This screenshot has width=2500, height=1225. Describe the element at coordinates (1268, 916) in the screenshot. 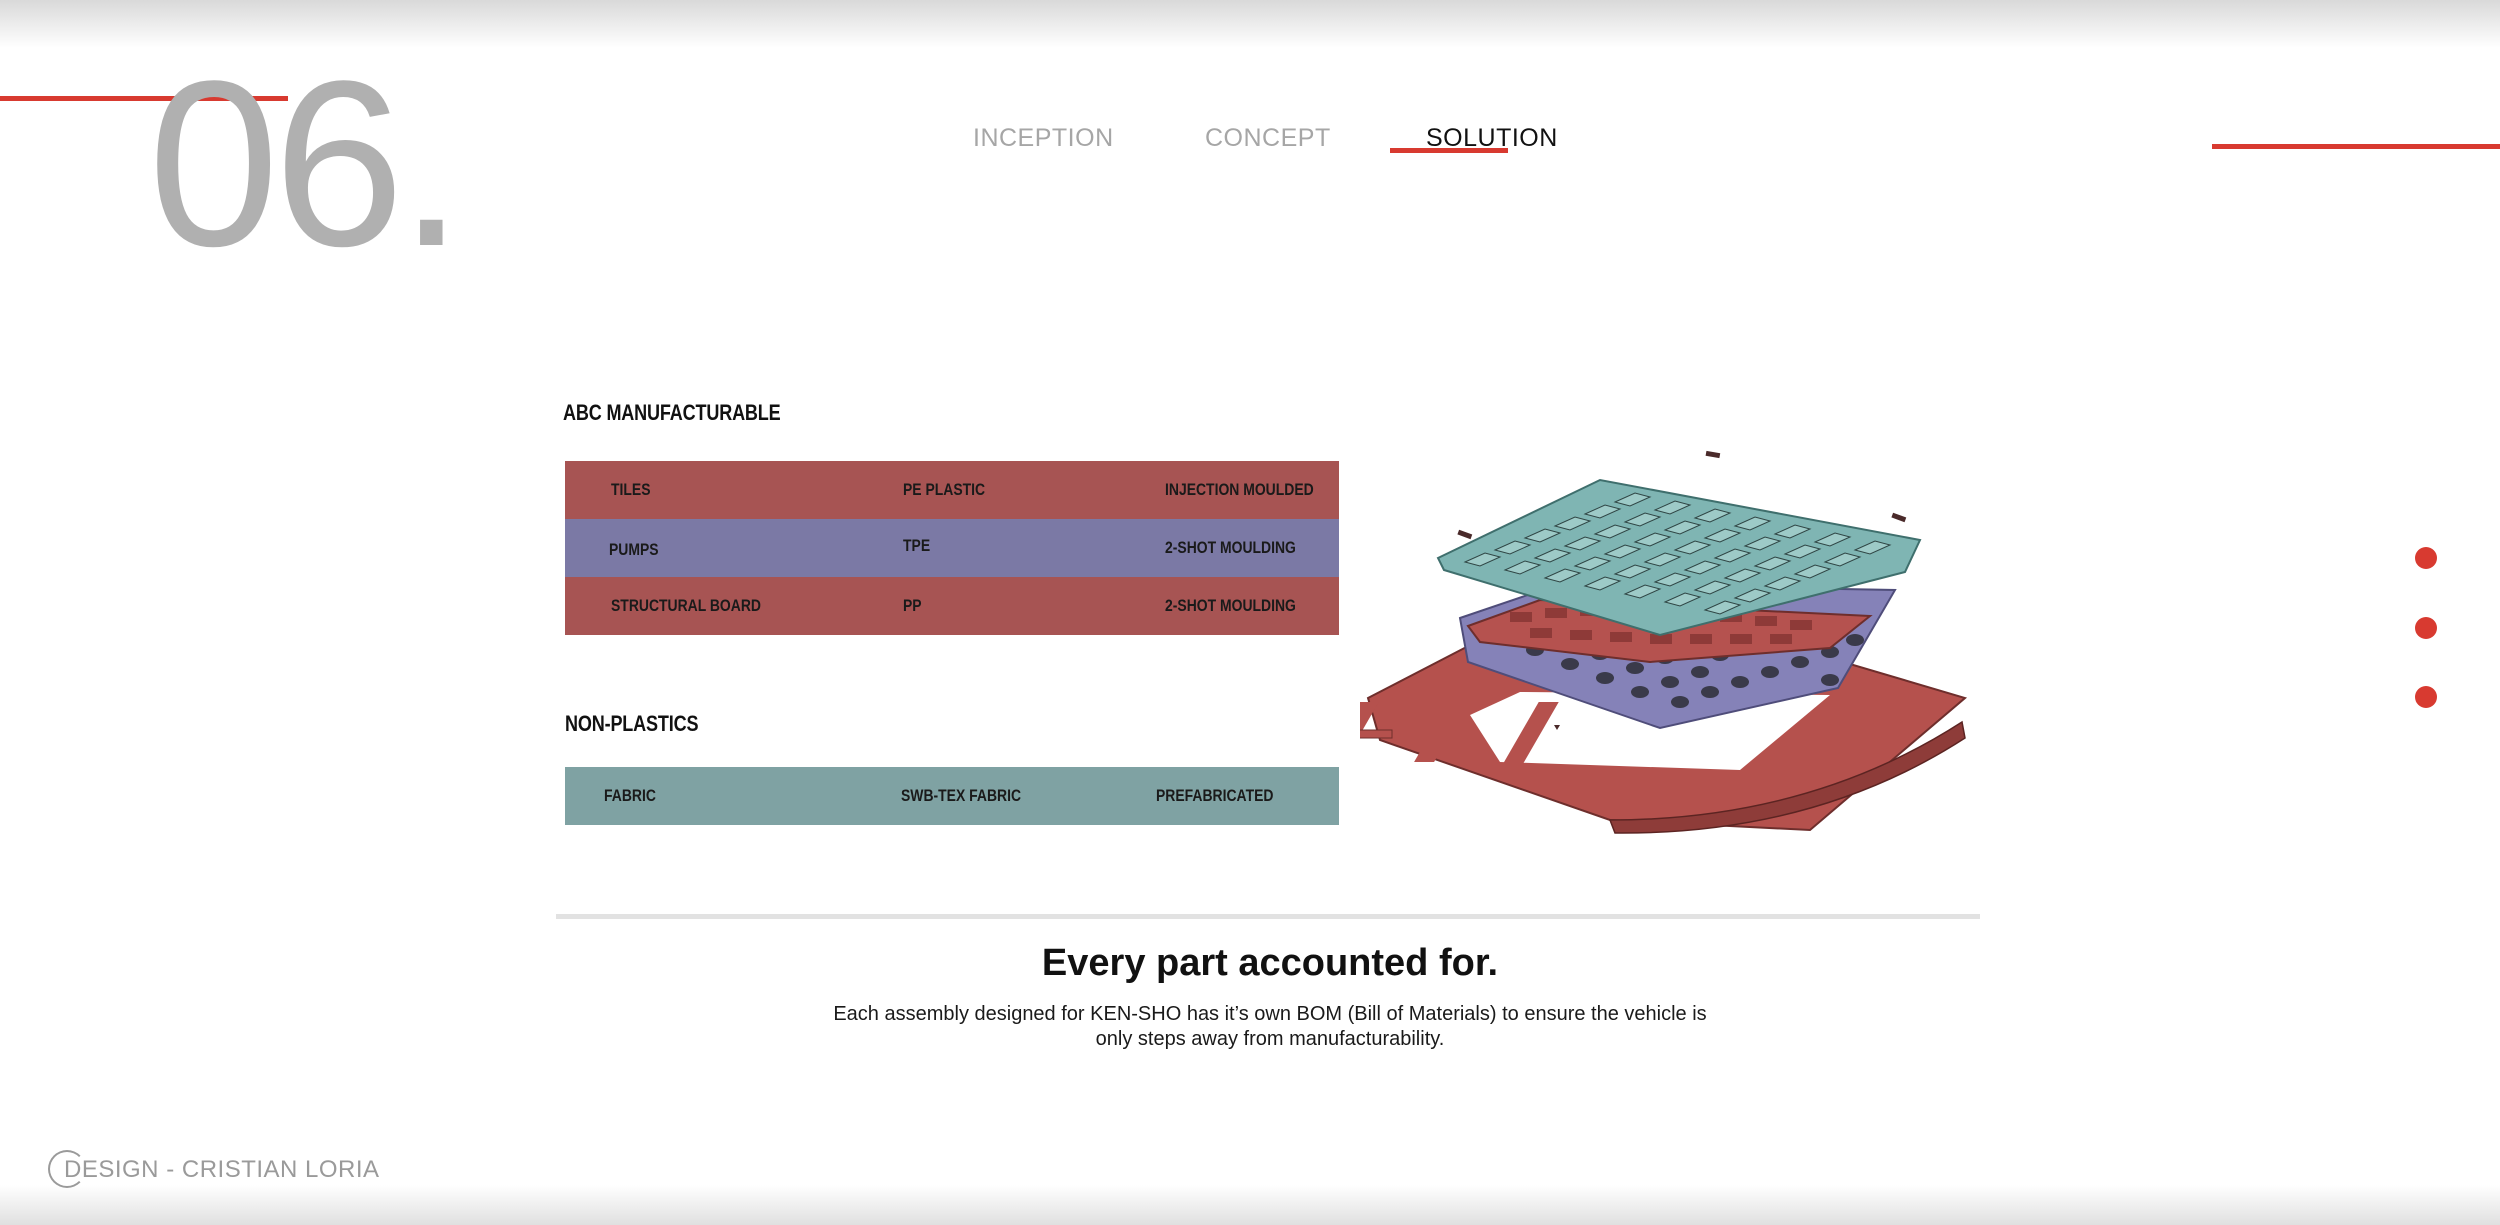

I see `panel-divider` at that location.